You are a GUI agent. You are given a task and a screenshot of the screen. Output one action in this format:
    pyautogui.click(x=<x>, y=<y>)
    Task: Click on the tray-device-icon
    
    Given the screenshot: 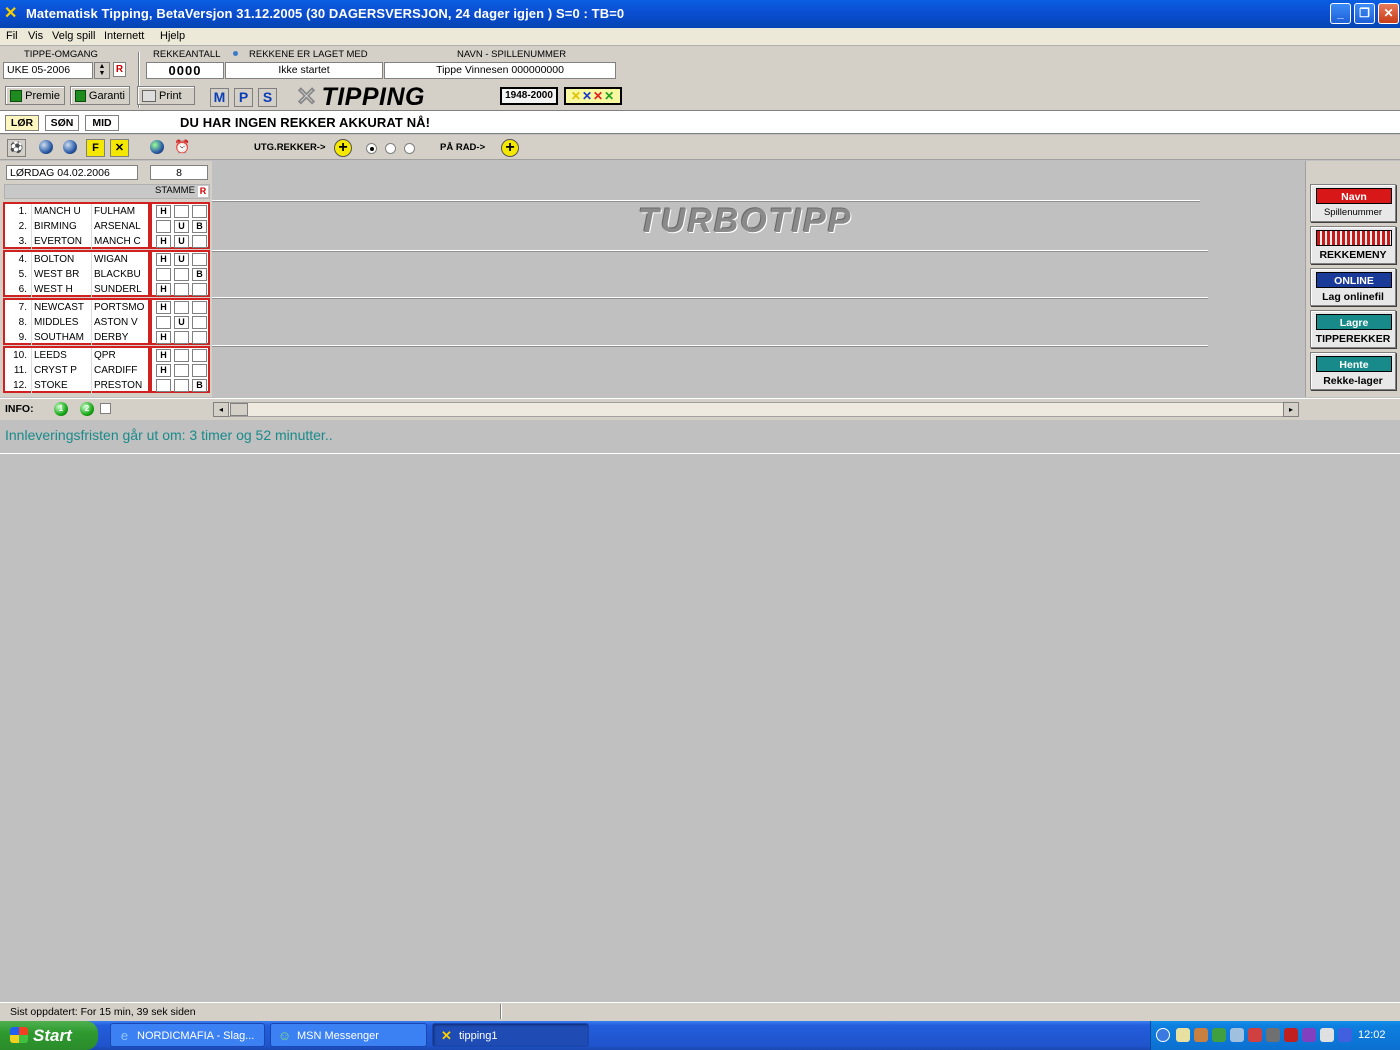 What is the action you would take?
    pyautogui.click(x=1273, y=1035)
    